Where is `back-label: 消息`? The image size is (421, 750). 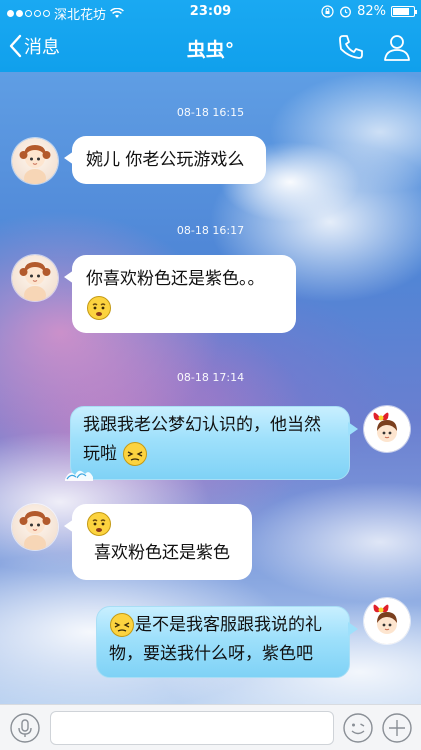
back-label: 消息 is located at coordinates (42, 47).